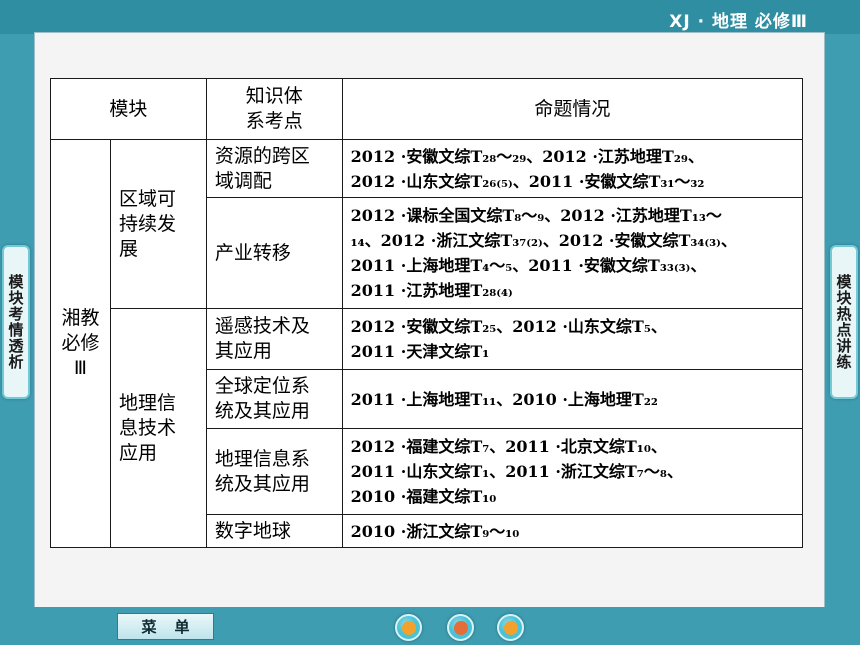  What do you see at coordinates (844, 322) in the screenshot?
I see `module-hotspot-tab: 模块热点讲练` at bounding box center [844, 322].